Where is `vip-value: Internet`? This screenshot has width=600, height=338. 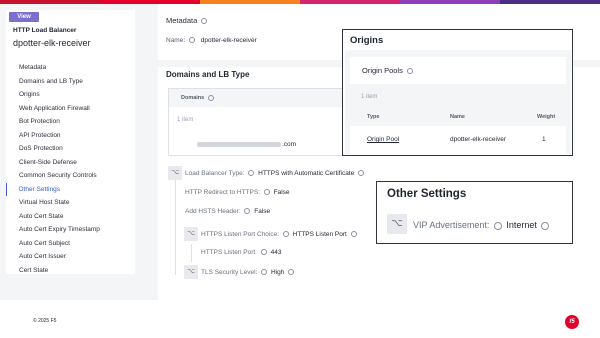
vip-value: Internet is located at coordinates (521, 225).